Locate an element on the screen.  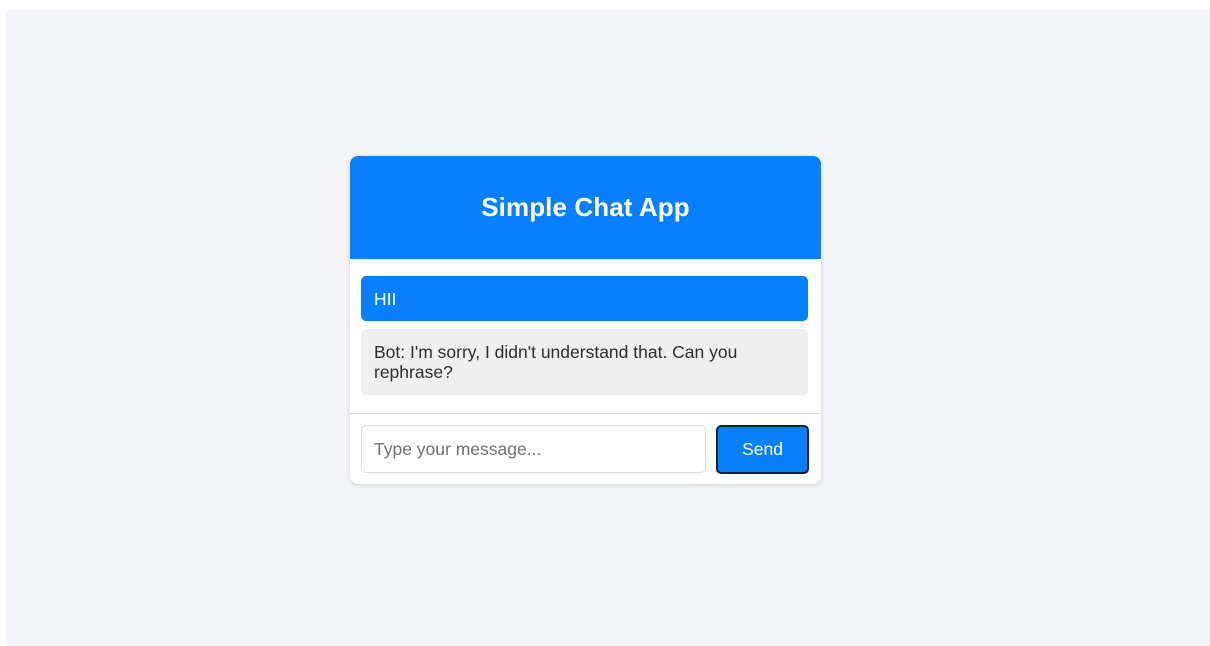
chat-header: Simple Chat App is located at coordinates (585, 207).